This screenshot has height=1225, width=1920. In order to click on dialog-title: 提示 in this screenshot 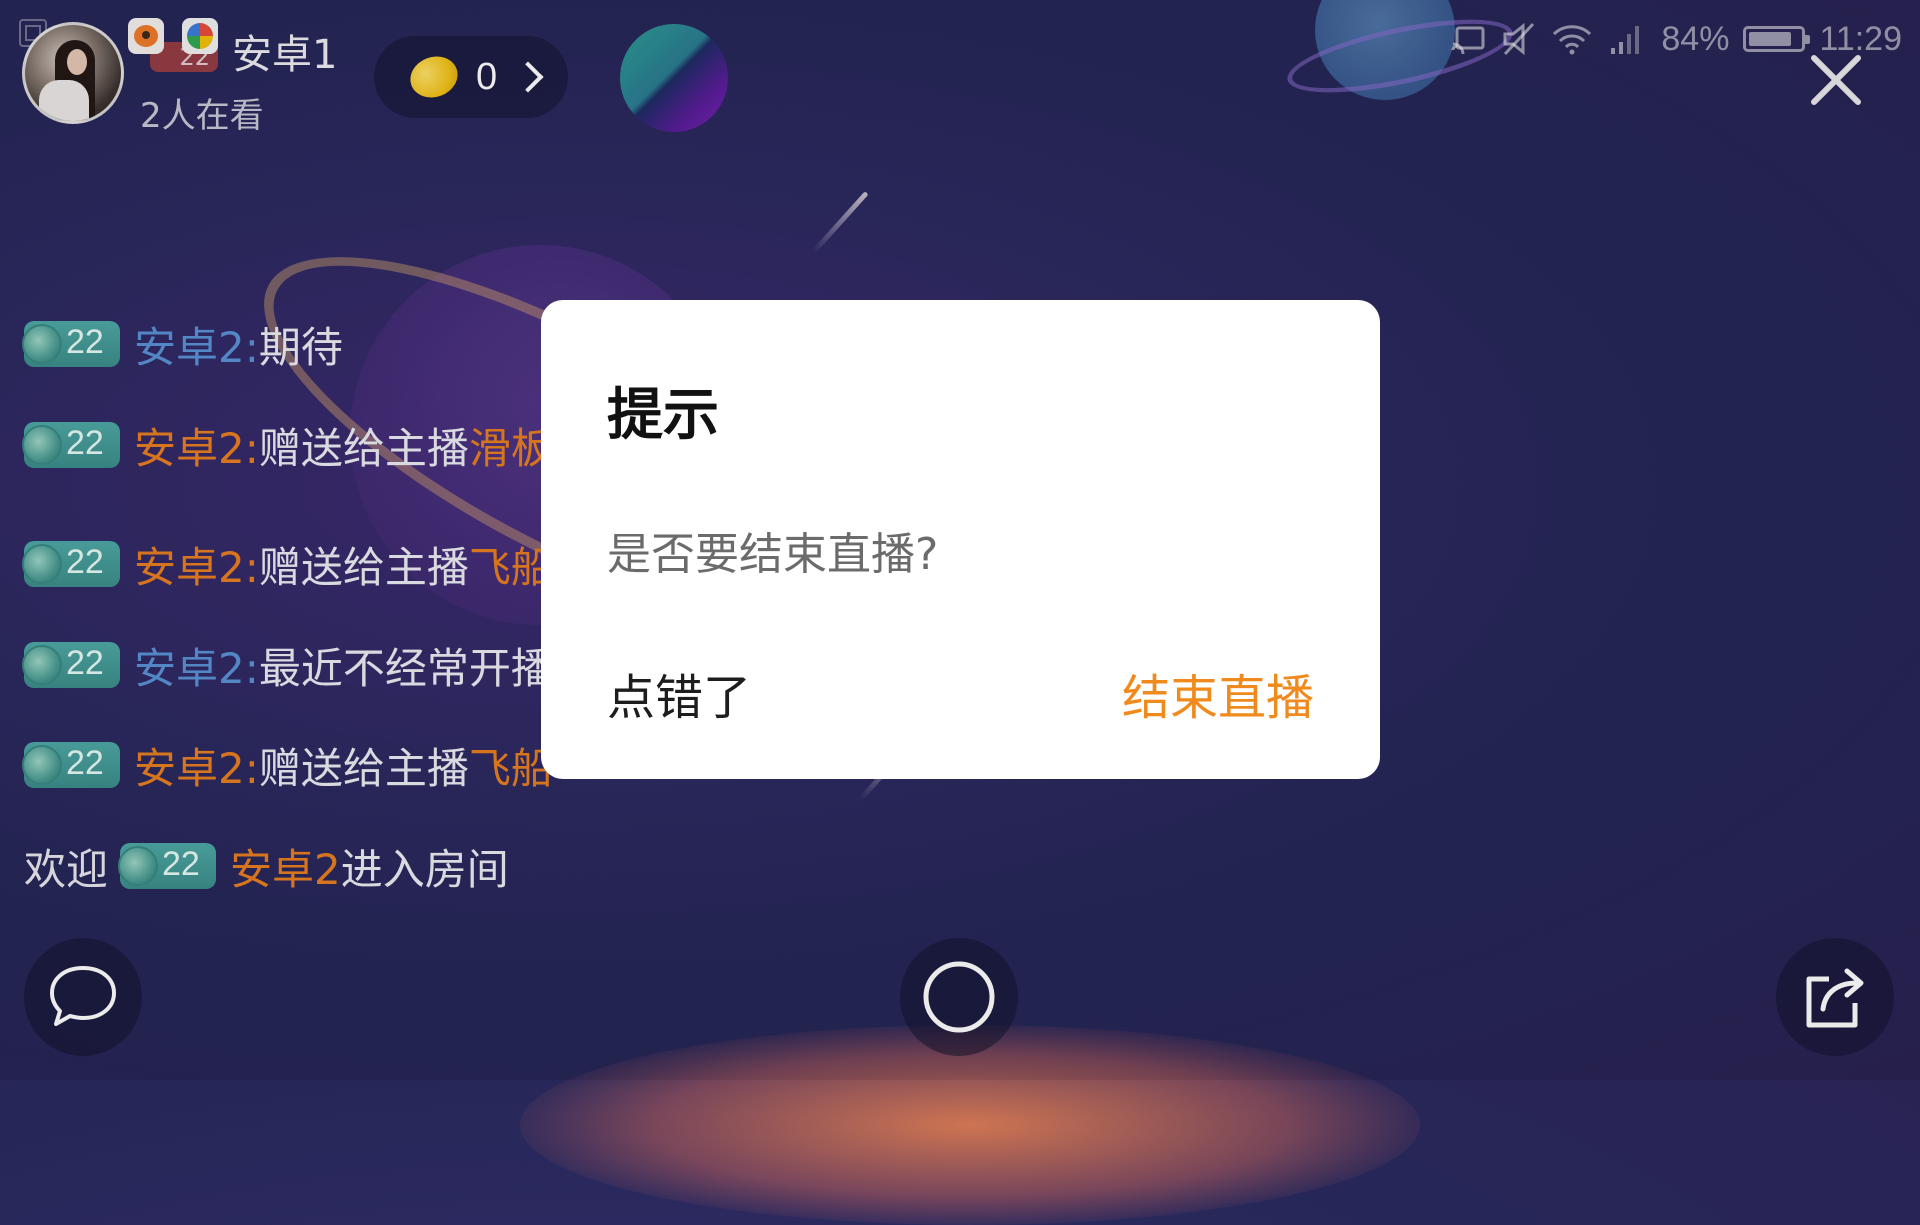, I will do `click(663, 415)`.